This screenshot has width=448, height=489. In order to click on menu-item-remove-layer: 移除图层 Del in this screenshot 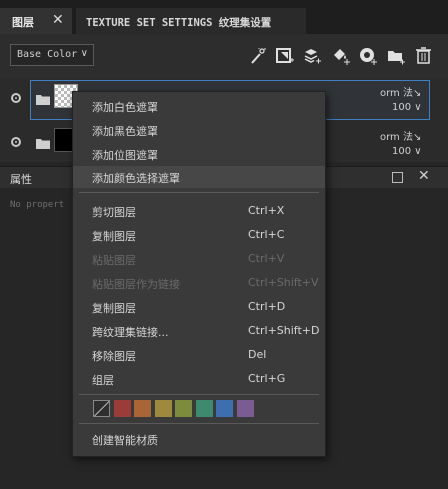, I will do `click(199, 355)`.